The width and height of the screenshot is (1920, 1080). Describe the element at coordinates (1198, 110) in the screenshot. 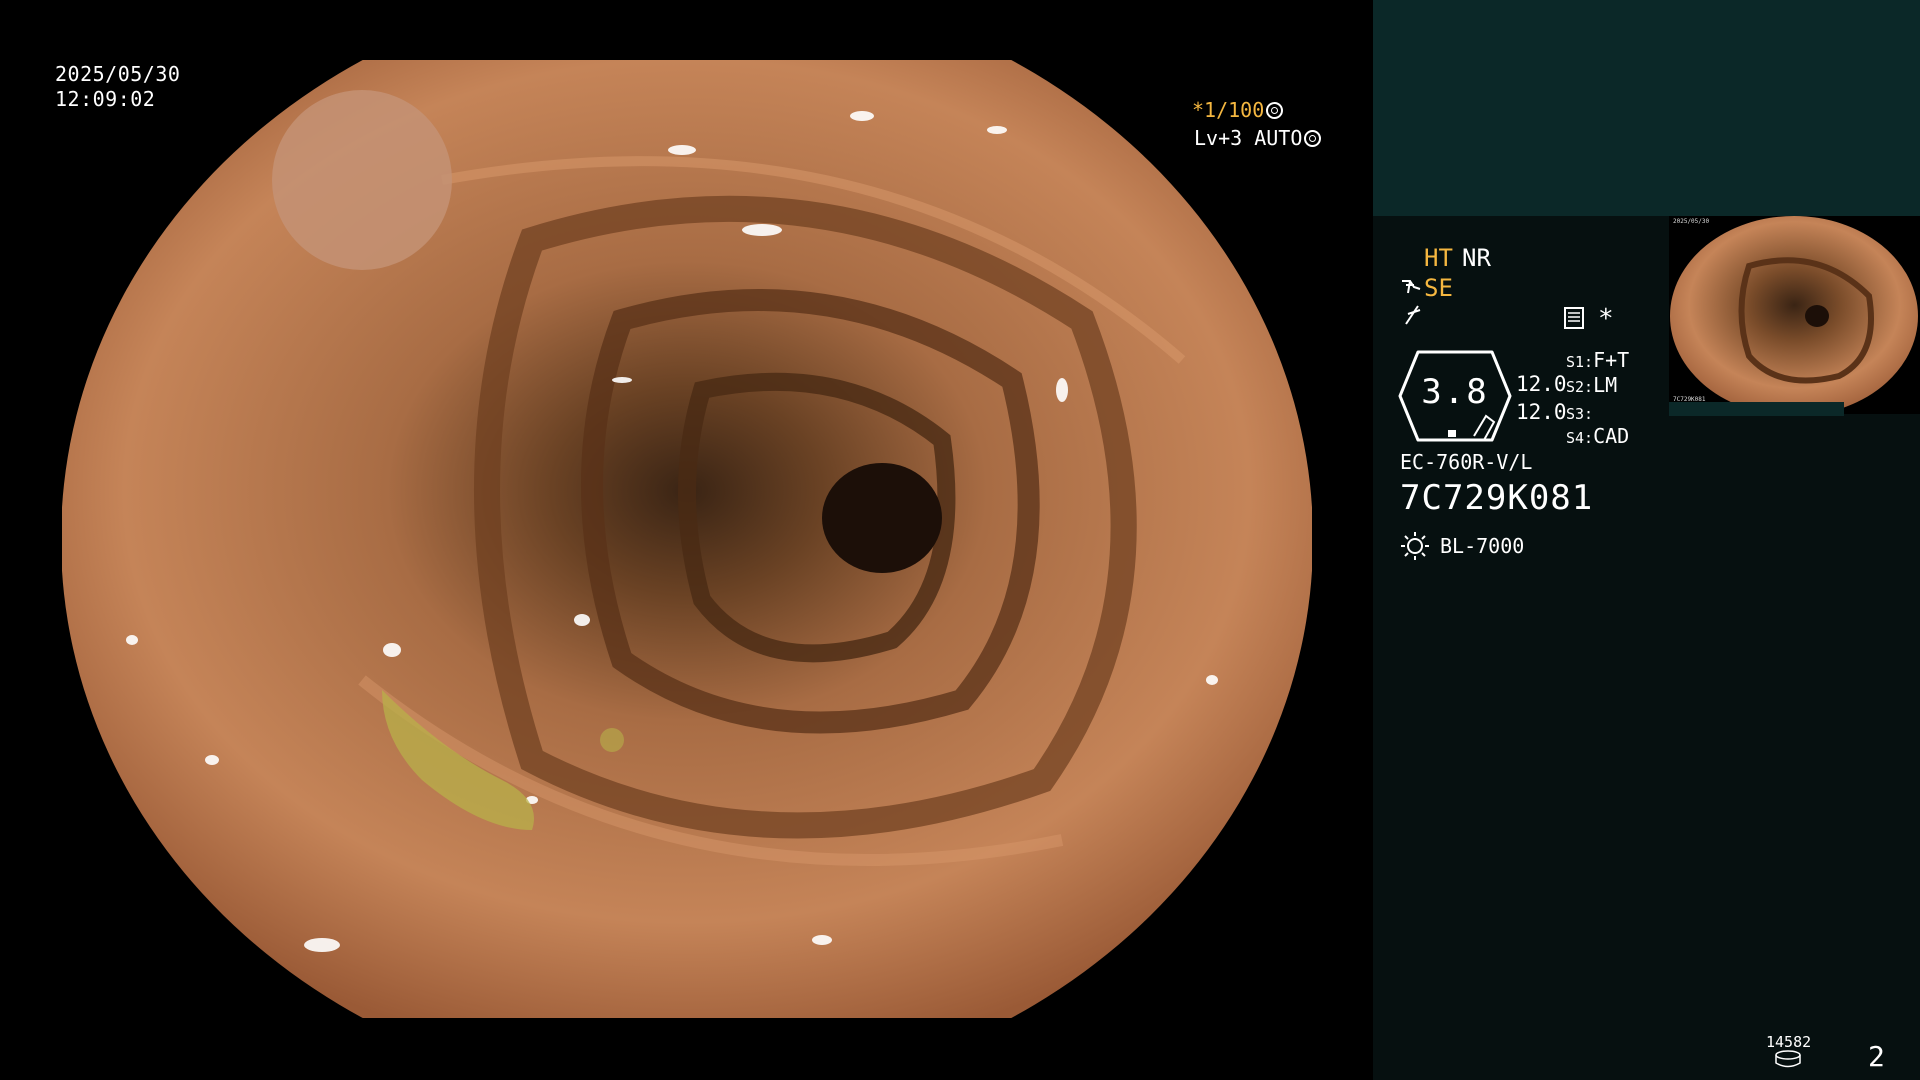

I see `shutter-prefix: *` at that location.